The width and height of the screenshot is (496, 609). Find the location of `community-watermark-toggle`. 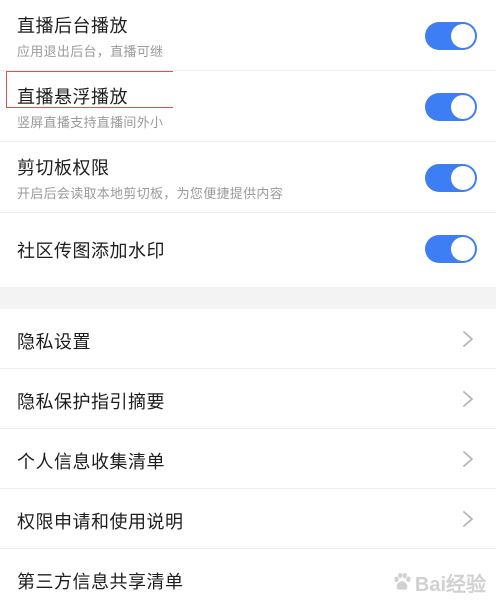

community-watermark-toggle is located at coordinates (451, 249).